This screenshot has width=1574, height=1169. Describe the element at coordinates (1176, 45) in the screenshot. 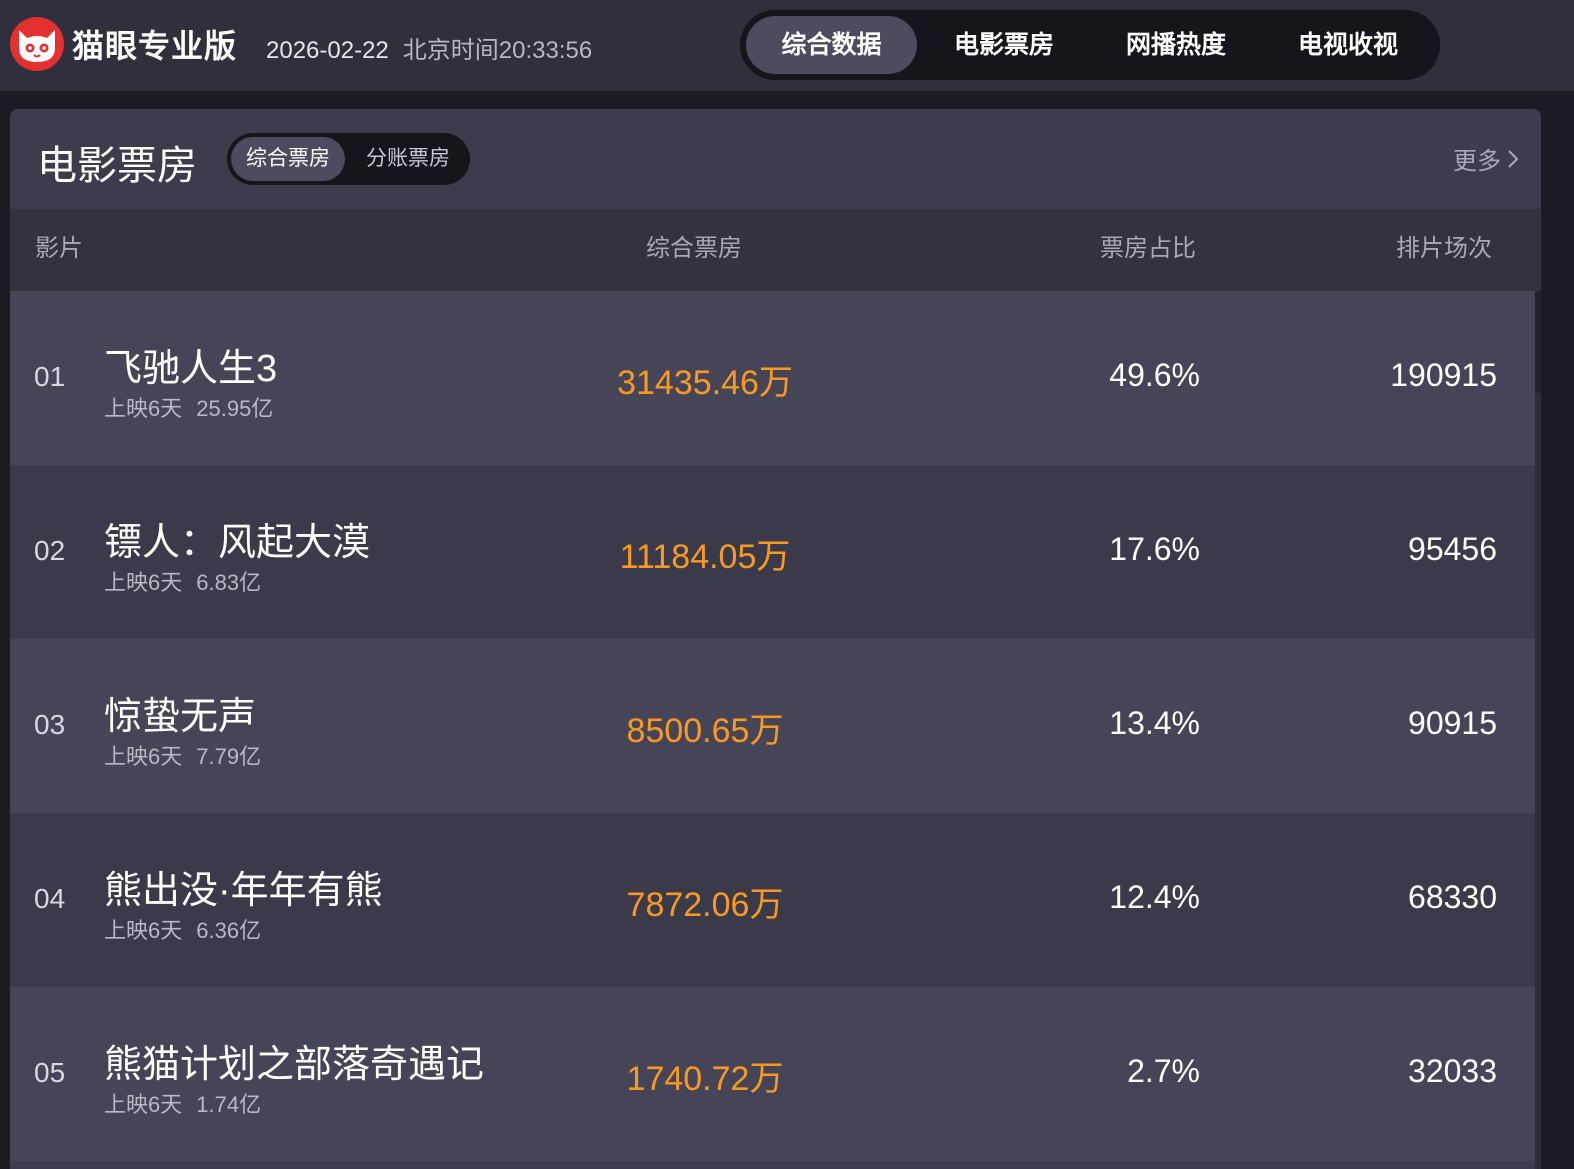

I see `tab-web-heat: 网播热度` at that location.